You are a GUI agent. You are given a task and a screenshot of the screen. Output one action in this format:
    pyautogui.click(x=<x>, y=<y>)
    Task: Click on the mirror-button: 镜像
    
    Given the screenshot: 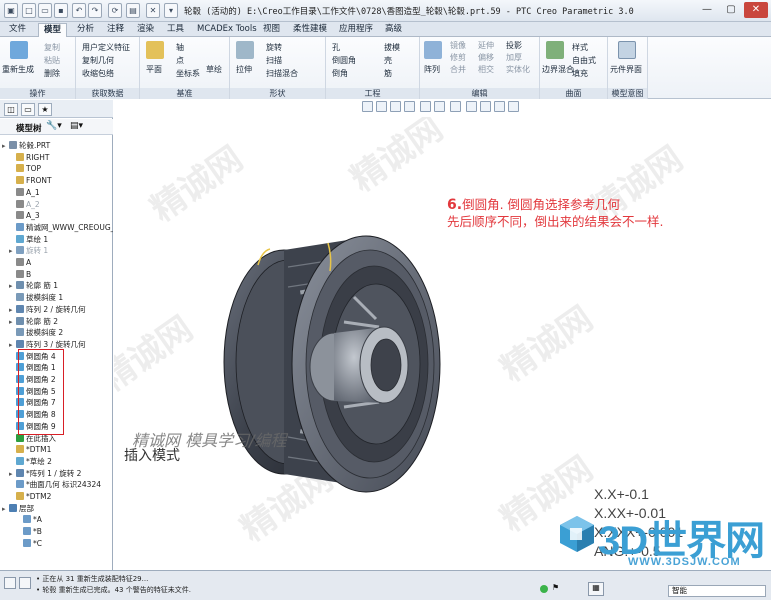 What is the action you would take?
    pyautogui.click(x=458, y=45)
    